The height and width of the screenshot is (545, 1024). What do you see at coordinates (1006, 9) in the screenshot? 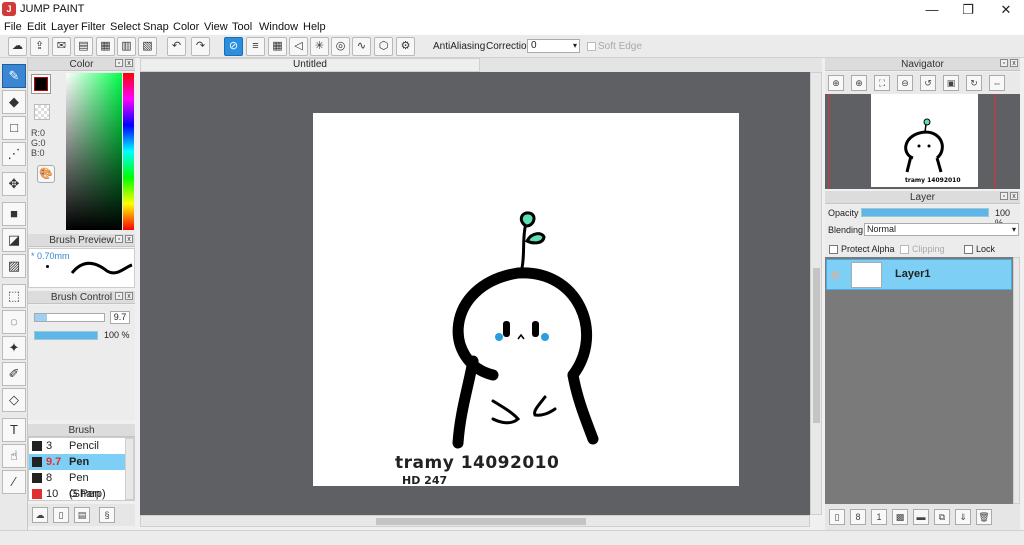
I see `close-button: ✕` at bounding box center [1006, 9].